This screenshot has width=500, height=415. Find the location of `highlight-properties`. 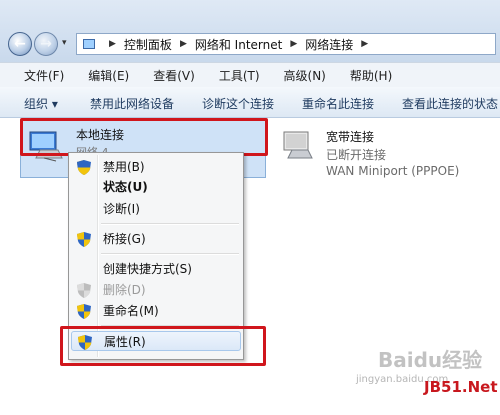

highlight-properties is located at coordinates (163, 346).